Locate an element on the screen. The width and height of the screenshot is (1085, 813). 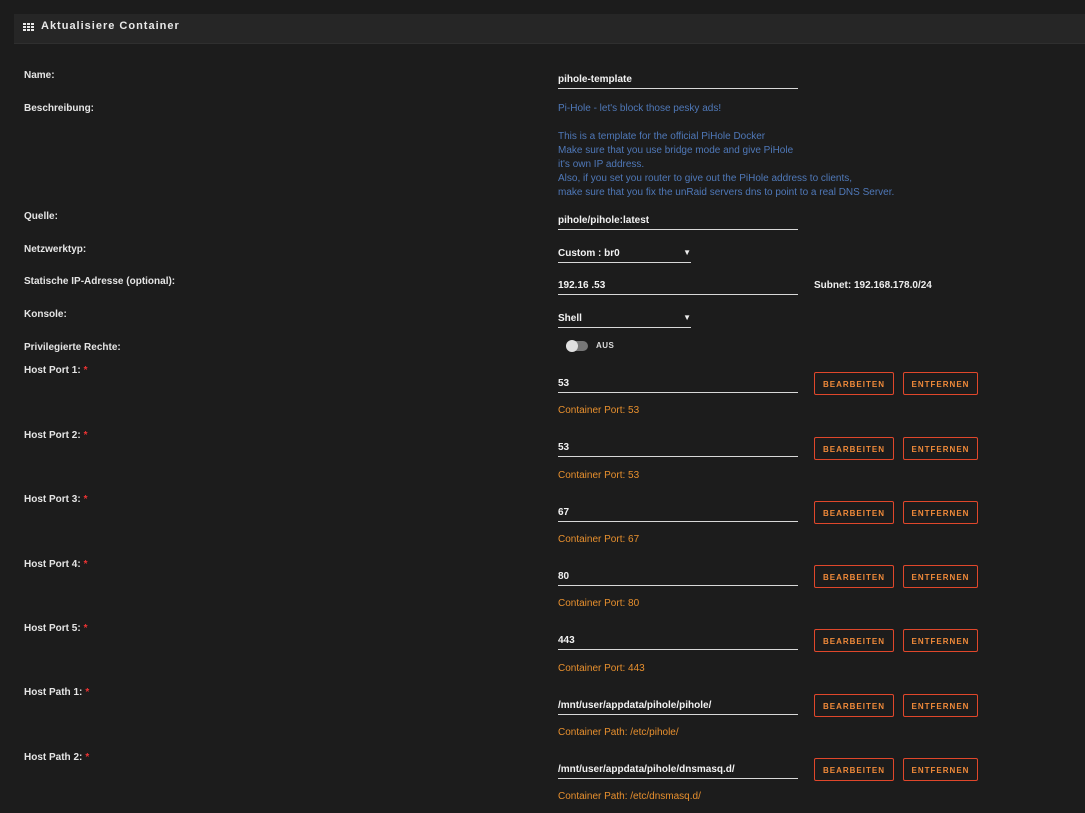
container-port-4-note: Container Port: 80 is located at coordinates (599, 603).